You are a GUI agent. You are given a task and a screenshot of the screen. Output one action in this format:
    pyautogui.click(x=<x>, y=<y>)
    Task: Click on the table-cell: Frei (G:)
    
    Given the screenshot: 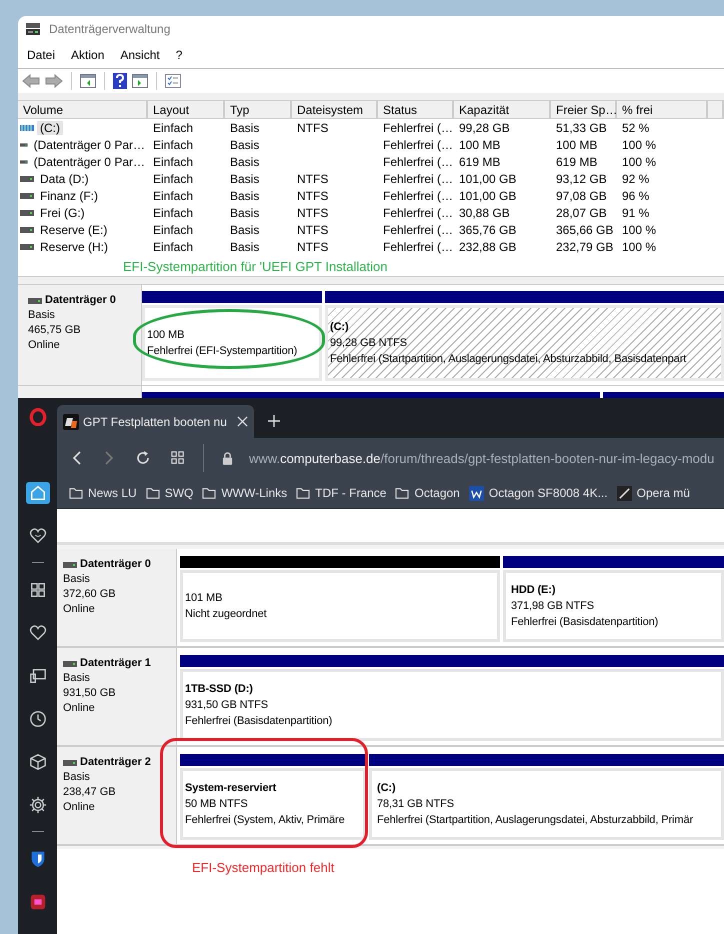 What is the action you would take?
    pyautogui.click(x=62, y=213)
    